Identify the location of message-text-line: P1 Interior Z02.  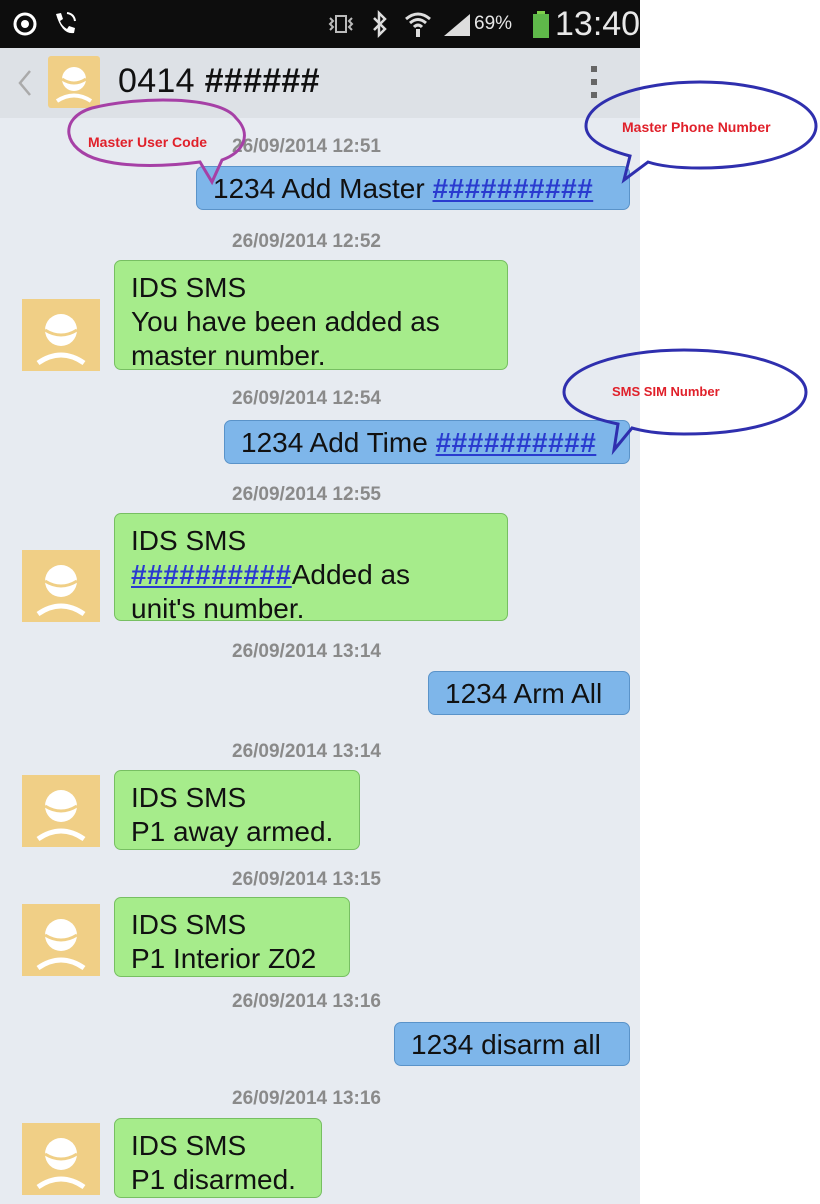
(224, 958).